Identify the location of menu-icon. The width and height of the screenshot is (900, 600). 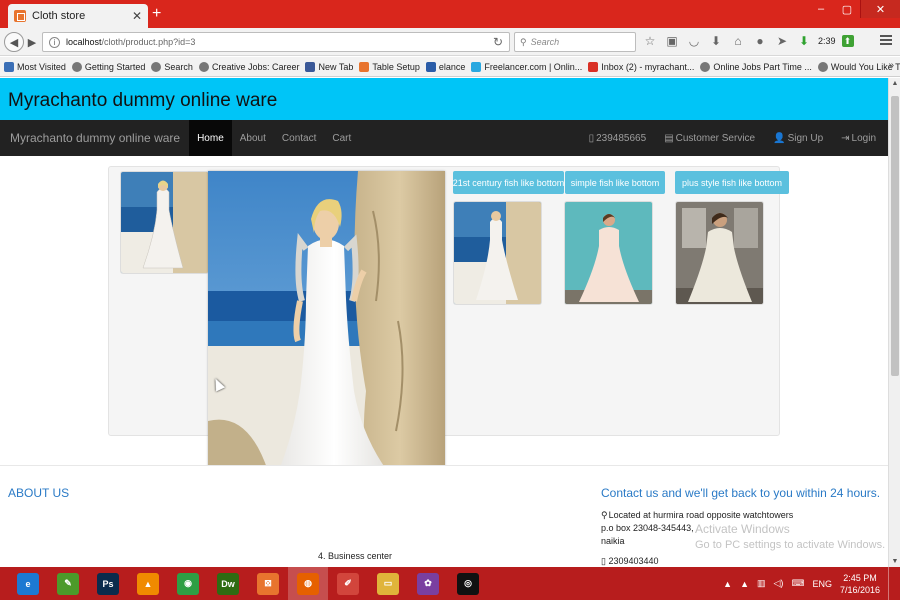
(886, 40).